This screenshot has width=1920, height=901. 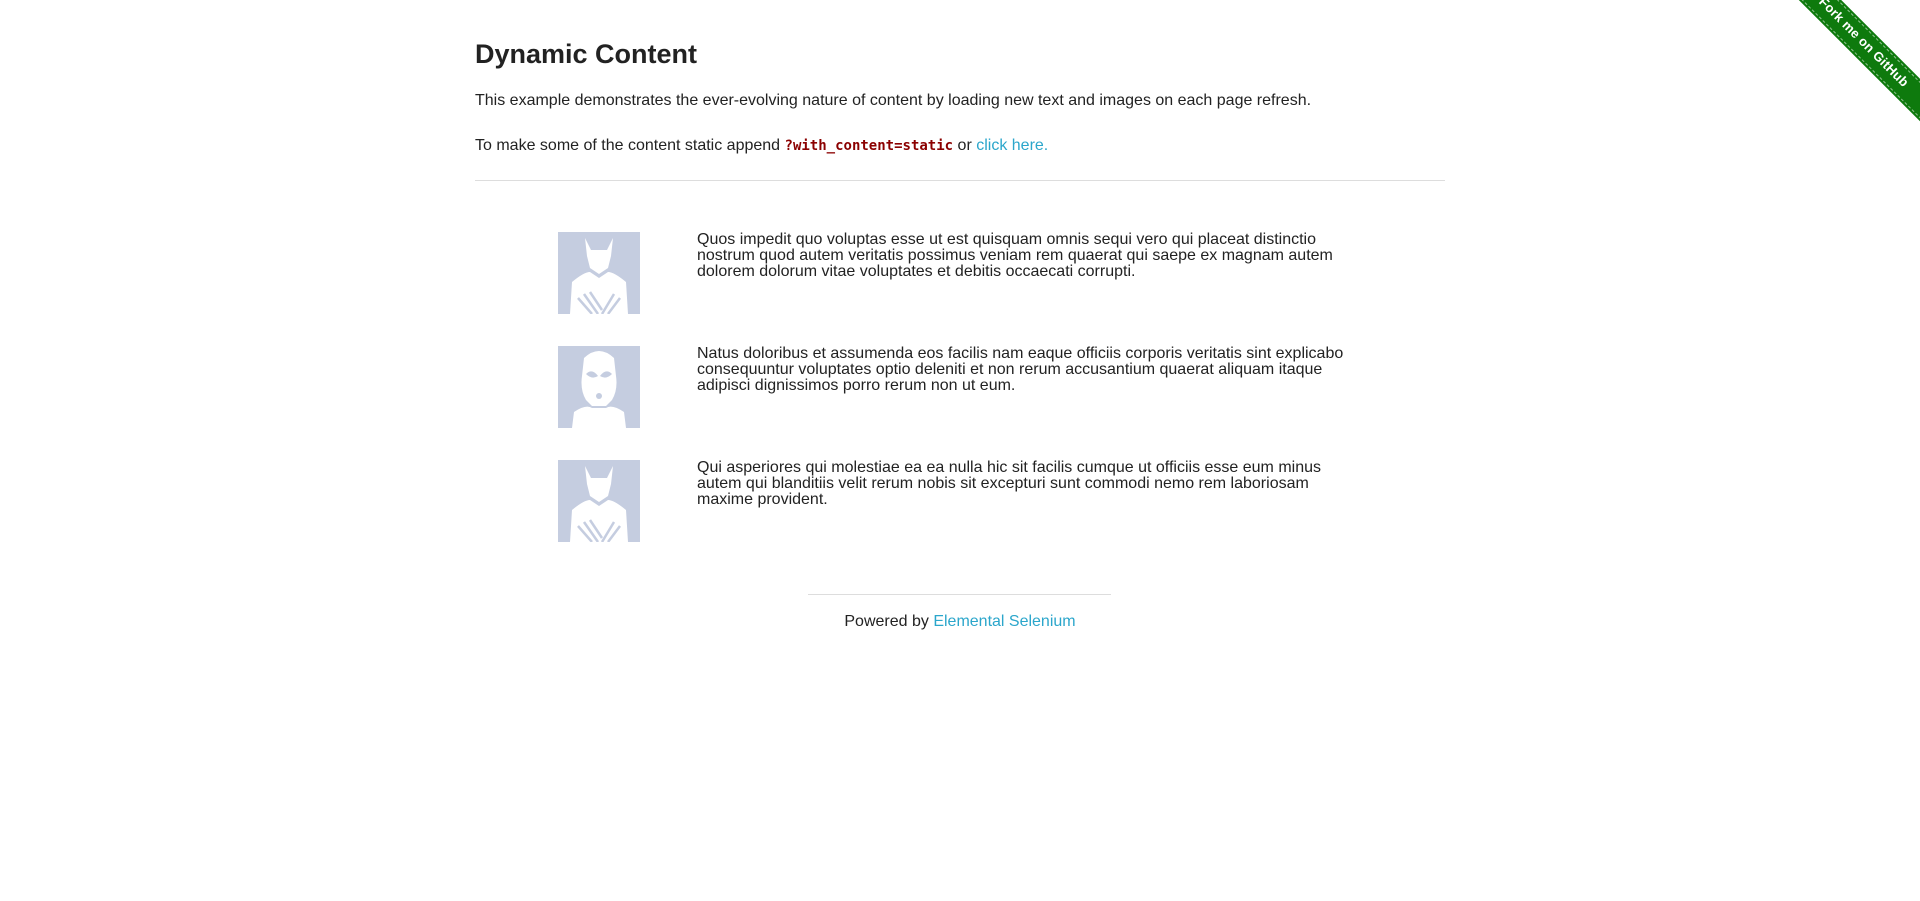 What do you see at coordinates (1012, 145) in the screenshot?
I see `click-here-link: click here.` at bounding box center [1012, 145].